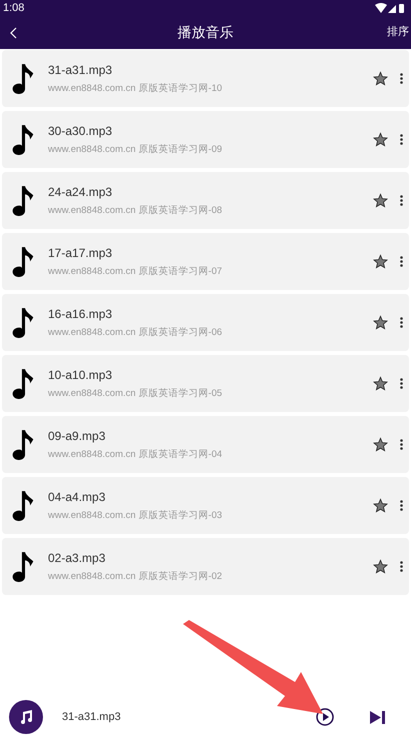 Image resolution: width=411 pixels, height=738 pixels. Describe the element at coordinates (205, 139) in the screenshot. I see `track-card: 30-a30.mp3 www.en8848.com.cn 原版英语学习网-09` at that location.